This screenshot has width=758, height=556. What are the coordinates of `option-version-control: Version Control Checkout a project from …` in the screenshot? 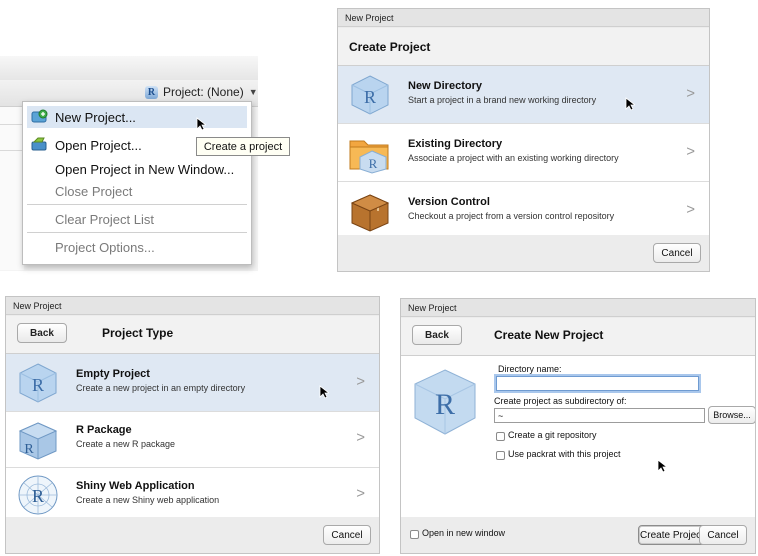 It's located at (523, 211).